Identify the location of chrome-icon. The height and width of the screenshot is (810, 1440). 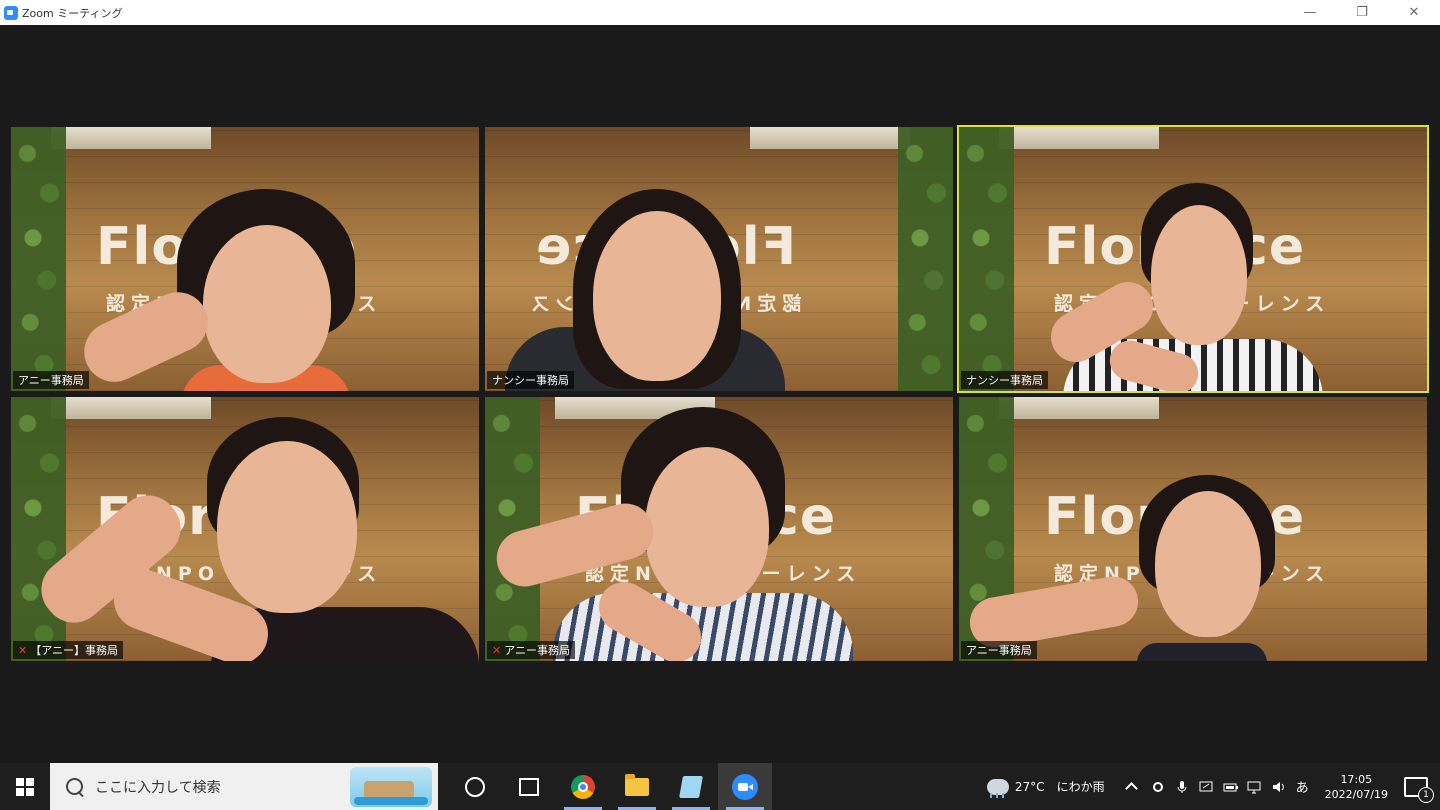
(583, 786).